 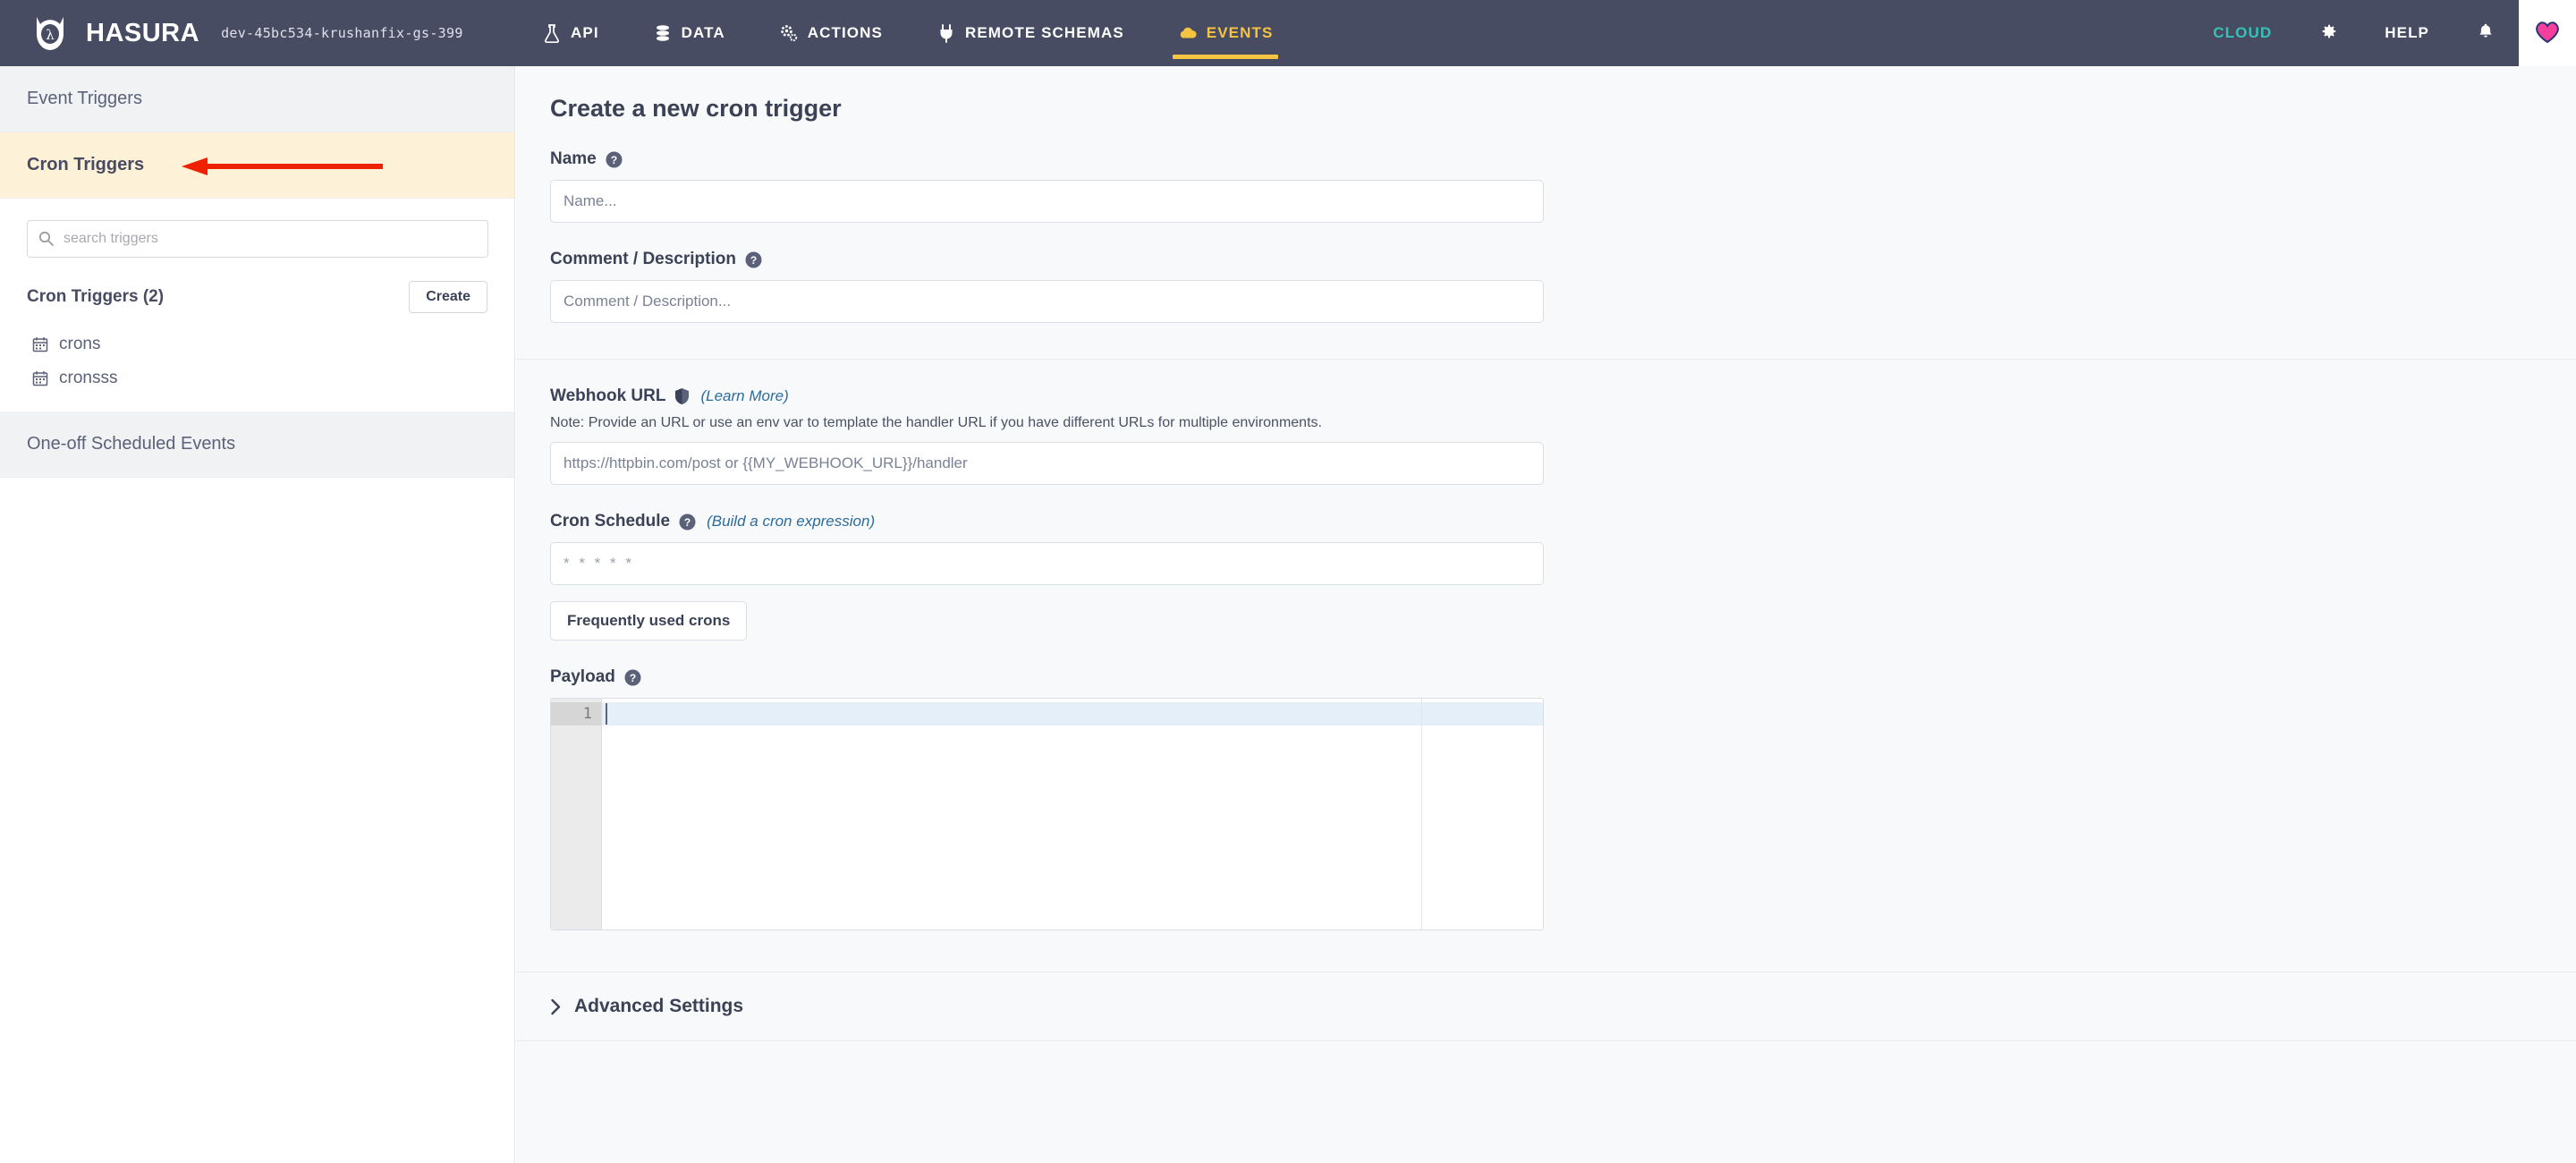 I want to click on tab-data: DATA, so click(x=689, y=33).